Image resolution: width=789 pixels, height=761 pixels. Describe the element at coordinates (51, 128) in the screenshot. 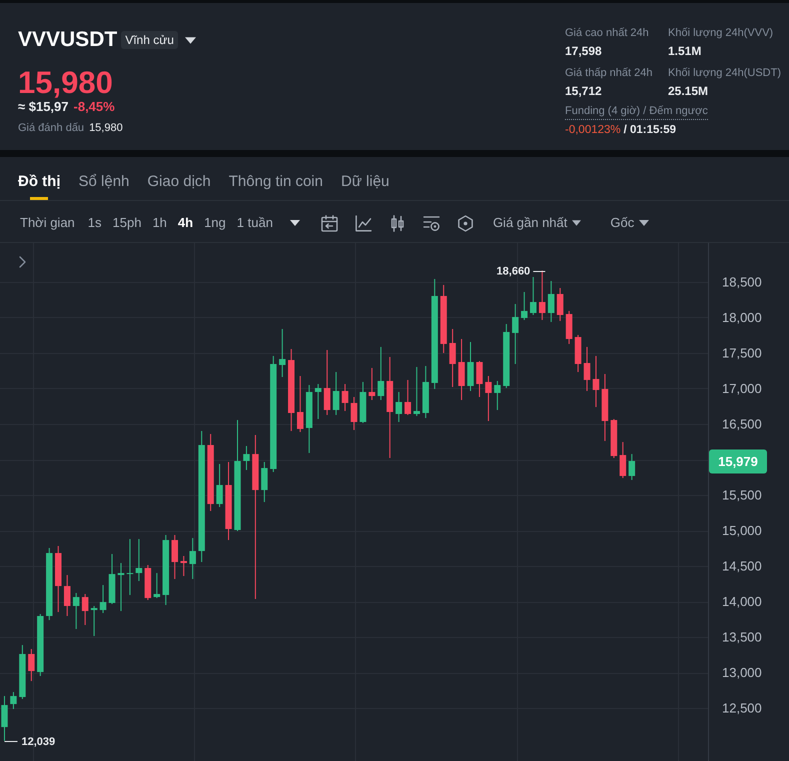

I see `mark-price-label: Giá đánh dấu` at that location.